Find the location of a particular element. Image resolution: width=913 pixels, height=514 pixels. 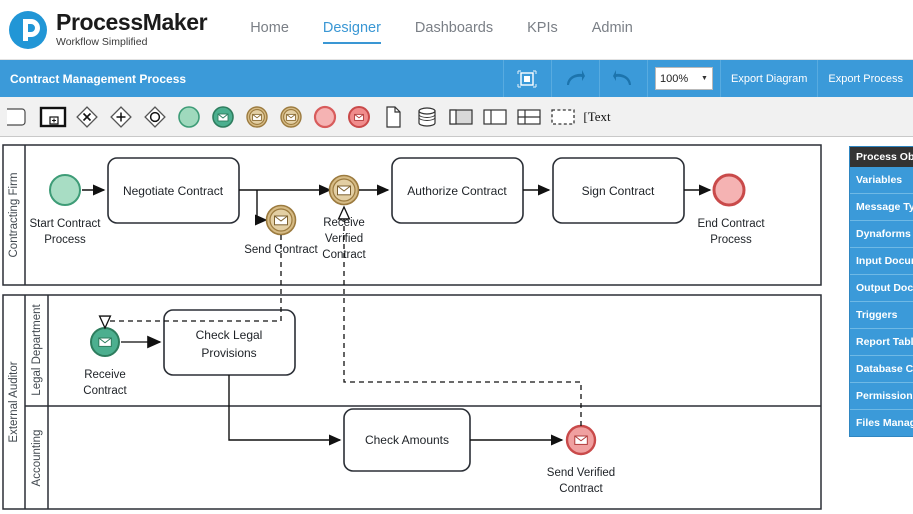

zoom-control: 100% ▼ is located at coordinates (683, 78).